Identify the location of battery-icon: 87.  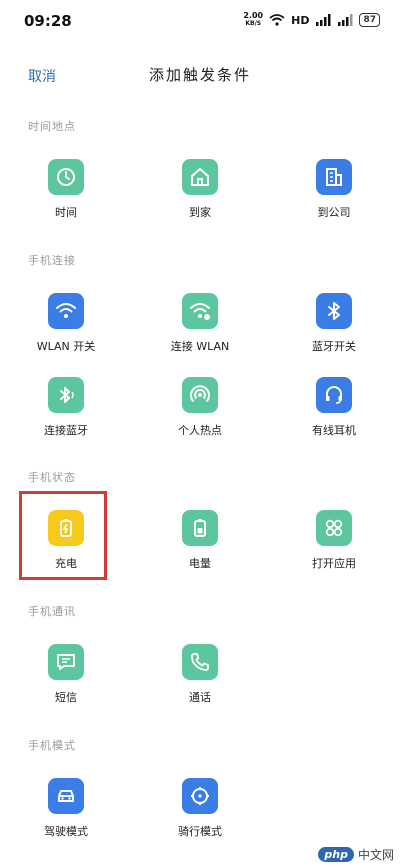
(369, 20).